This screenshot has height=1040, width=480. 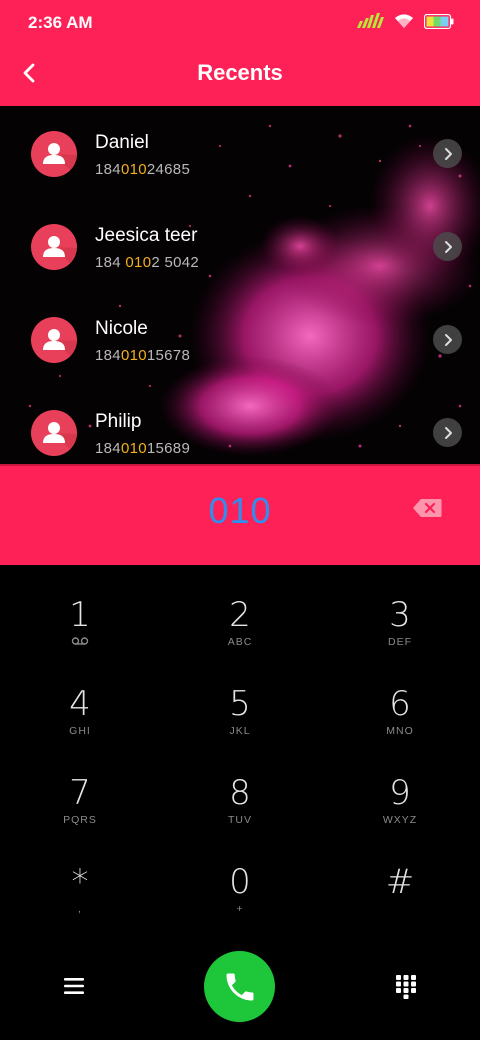 I want to click on key-digit: #, so click(x=400, y=882).